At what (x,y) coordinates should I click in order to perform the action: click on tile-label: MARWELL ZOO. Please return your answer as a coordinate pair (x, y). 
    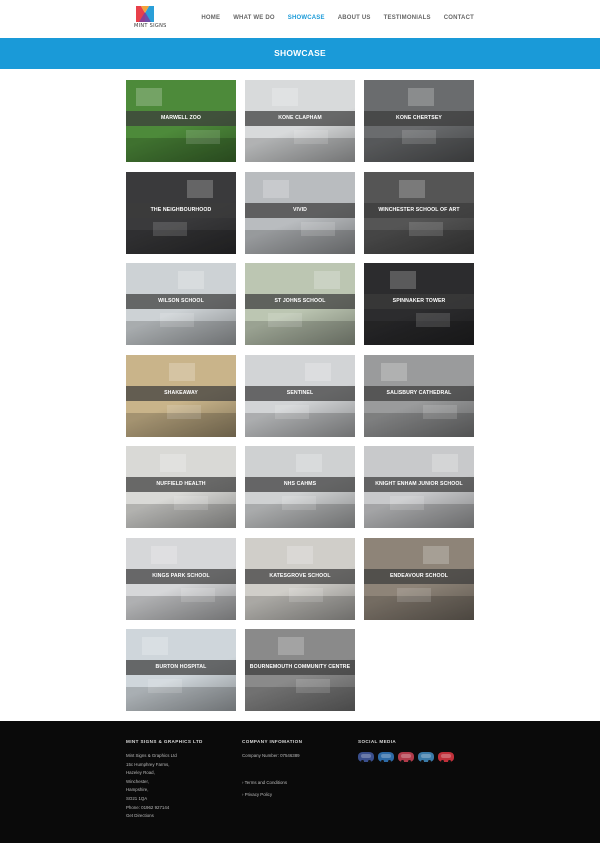
    Looking at the image, I should click on (181, 118).